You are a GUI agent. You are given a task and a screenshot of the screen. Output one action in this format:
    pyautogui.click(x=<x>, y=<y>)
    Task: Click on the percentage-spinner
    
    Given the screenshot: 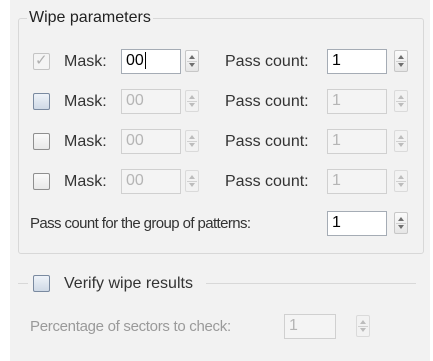 What is the action you would take?
    pyautogui.click(x=363, y=326)
    